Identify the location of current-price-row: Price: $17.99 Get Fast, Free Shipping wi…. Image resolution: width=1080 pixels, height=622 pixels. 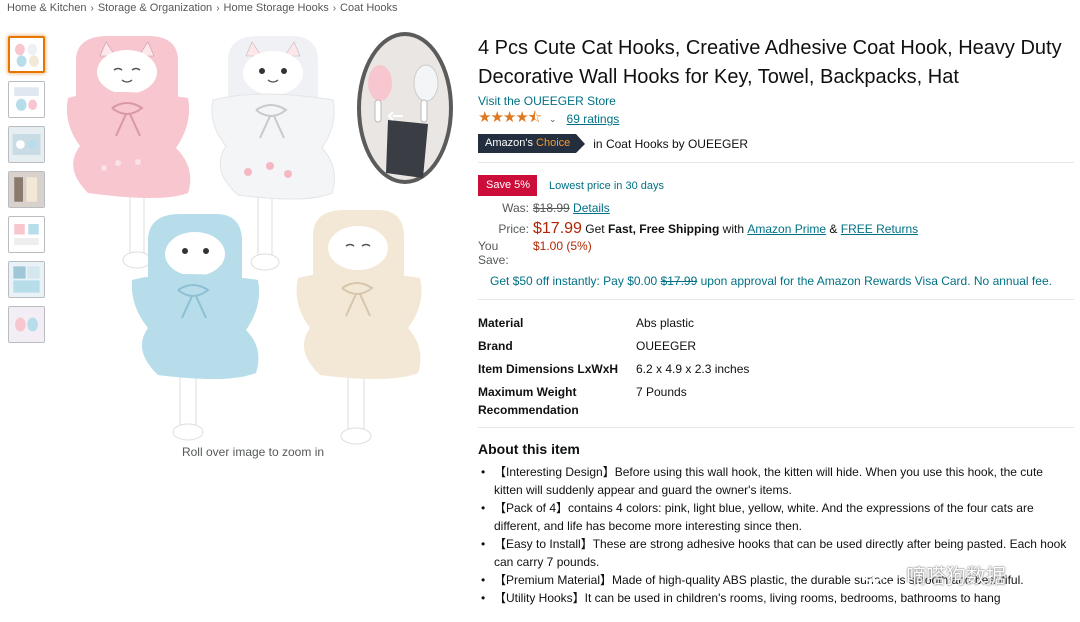
(776, 229).